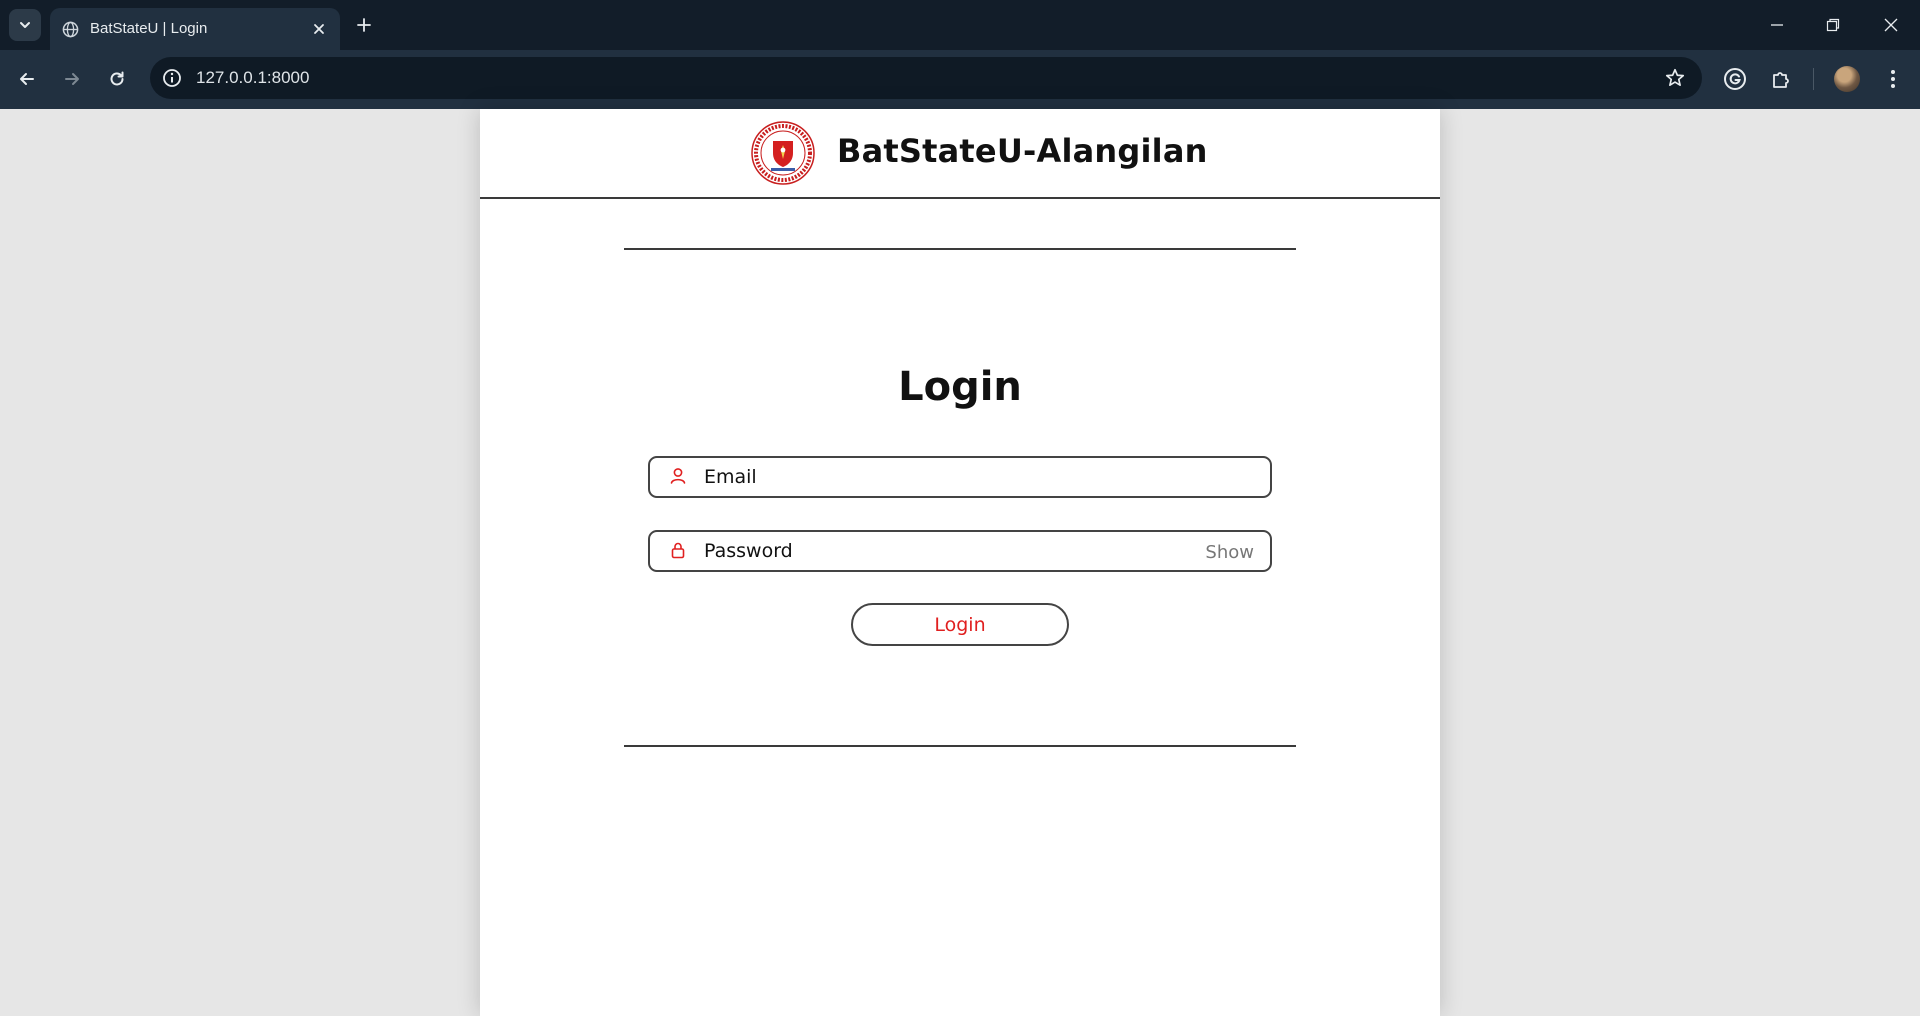 This screenshot has height=1016, width=1920. I want to click on user-icon, so click(678, 476).